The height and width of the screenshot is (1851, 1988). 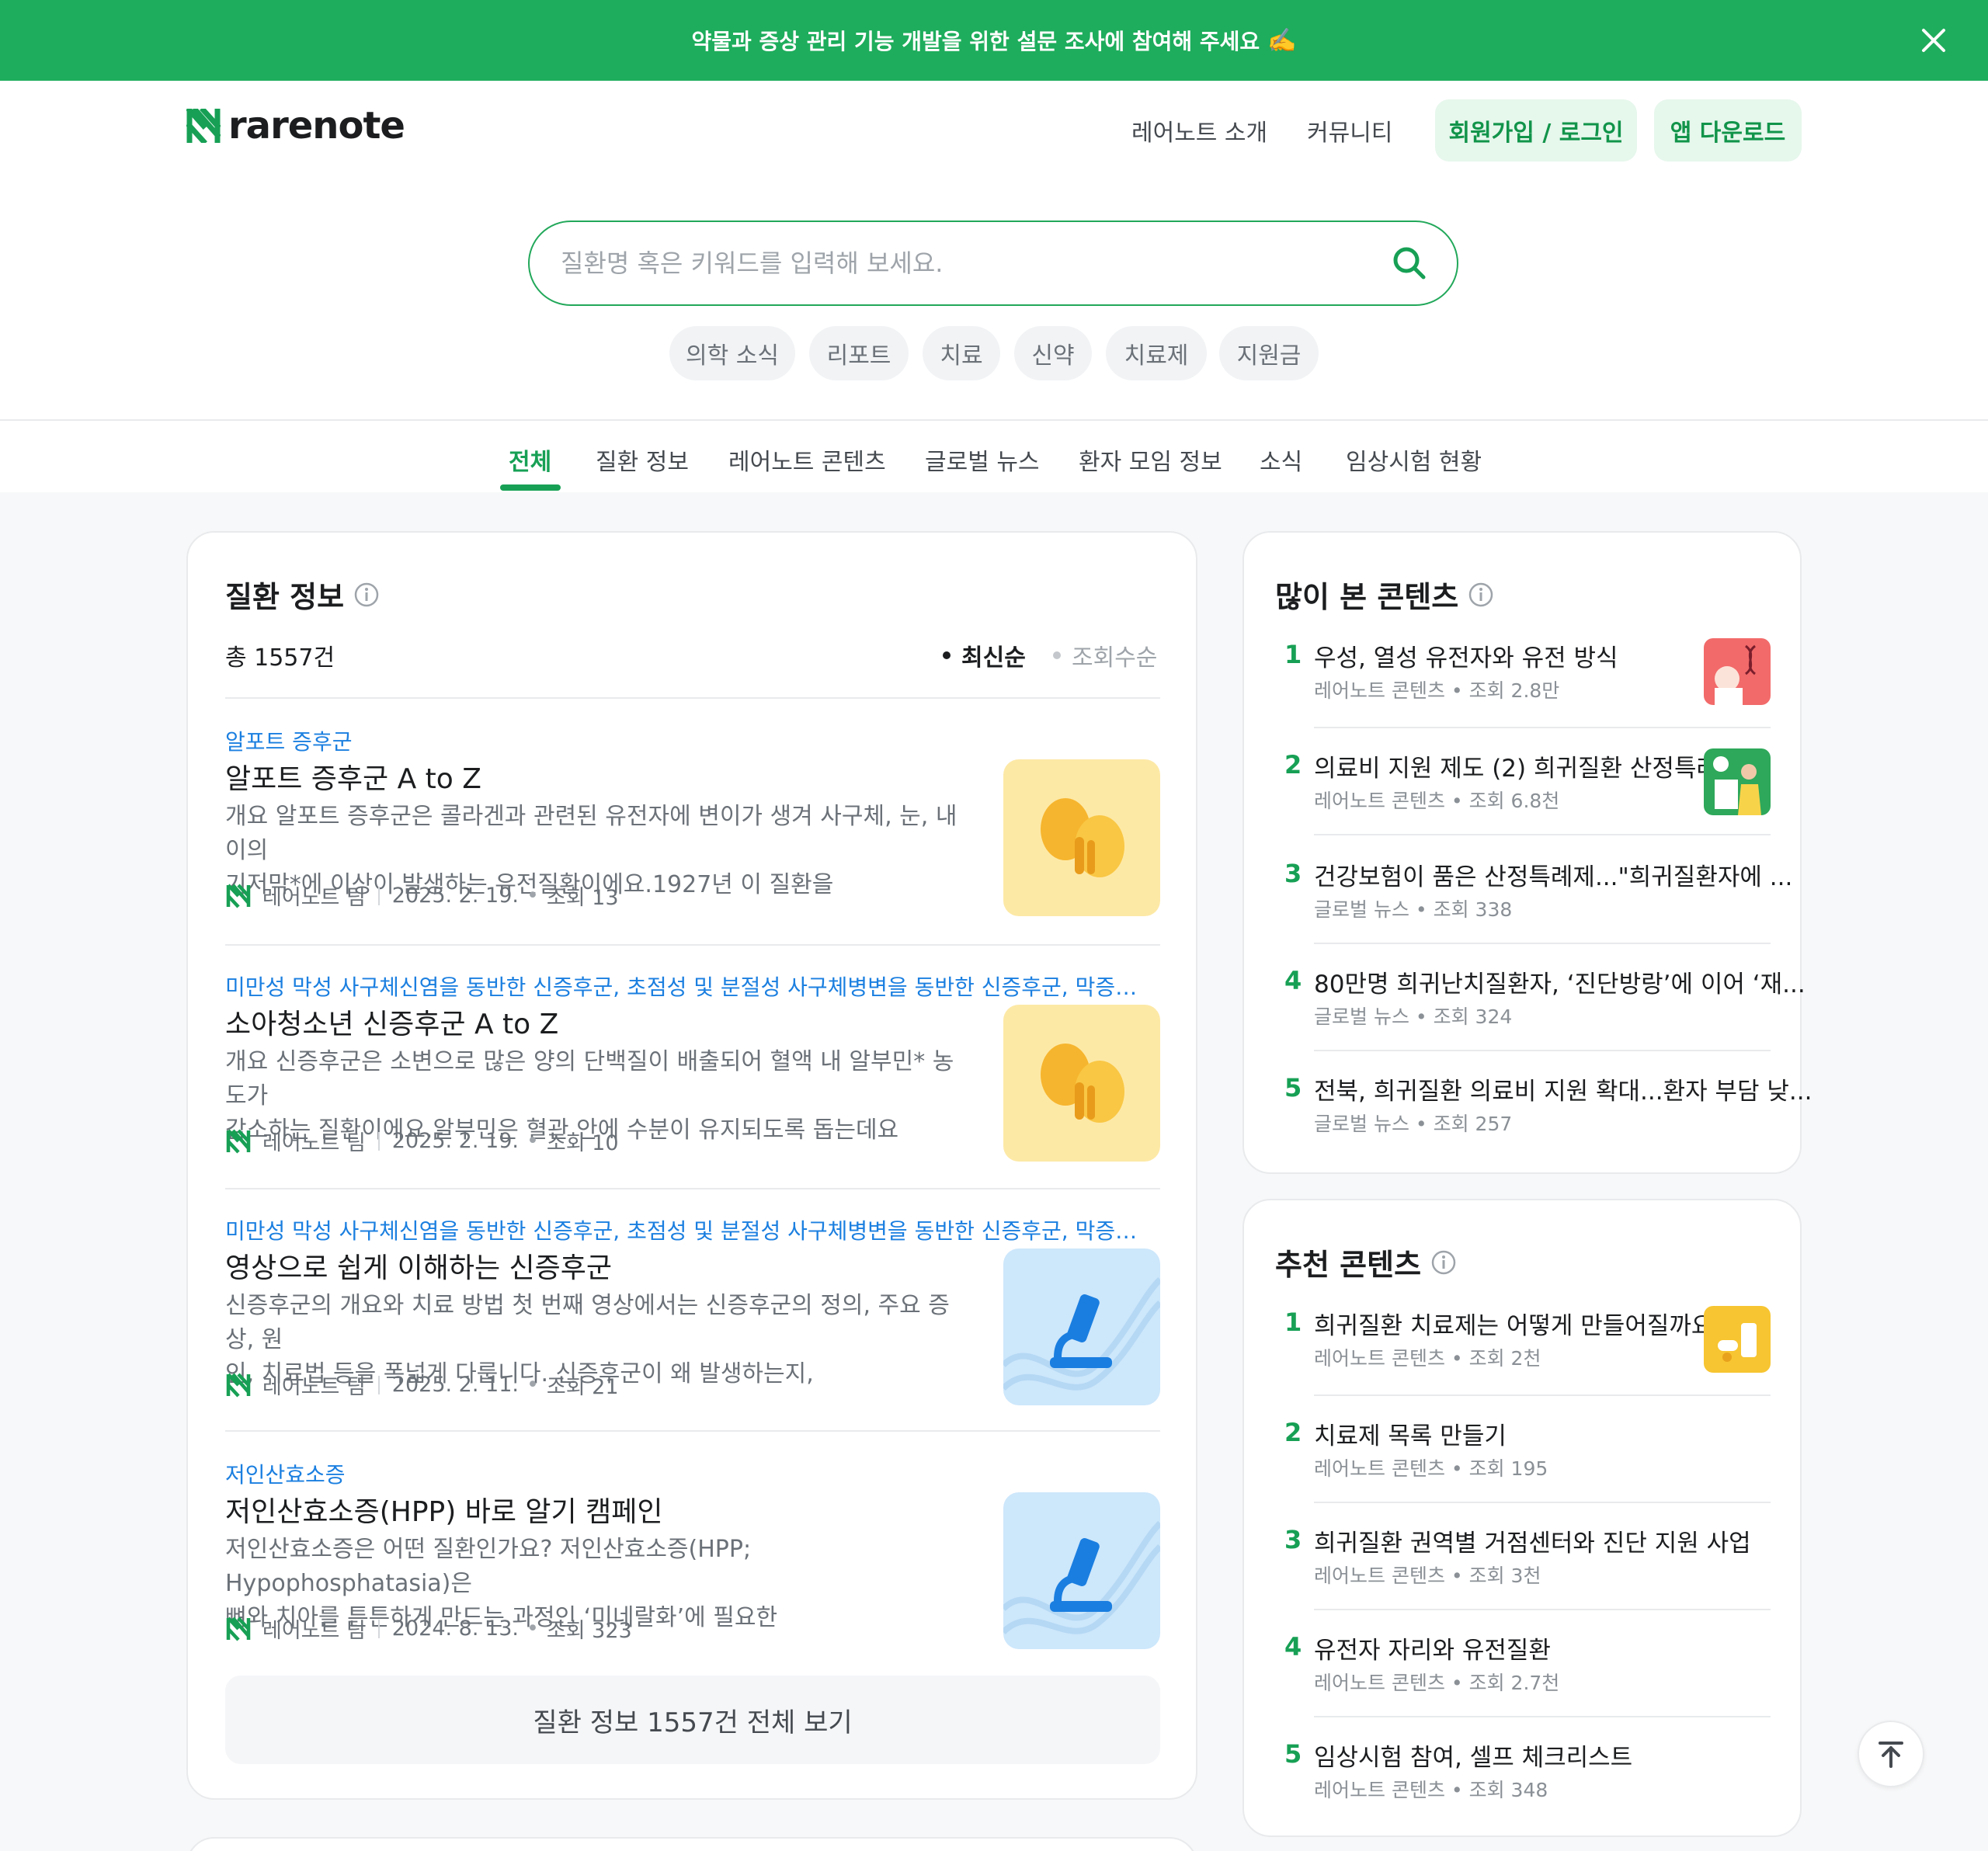 What do you see at coordinates (687, 1473) in the screenshot?
I see `article-category: 저인산효소증` at bounding box center [687, 1473].